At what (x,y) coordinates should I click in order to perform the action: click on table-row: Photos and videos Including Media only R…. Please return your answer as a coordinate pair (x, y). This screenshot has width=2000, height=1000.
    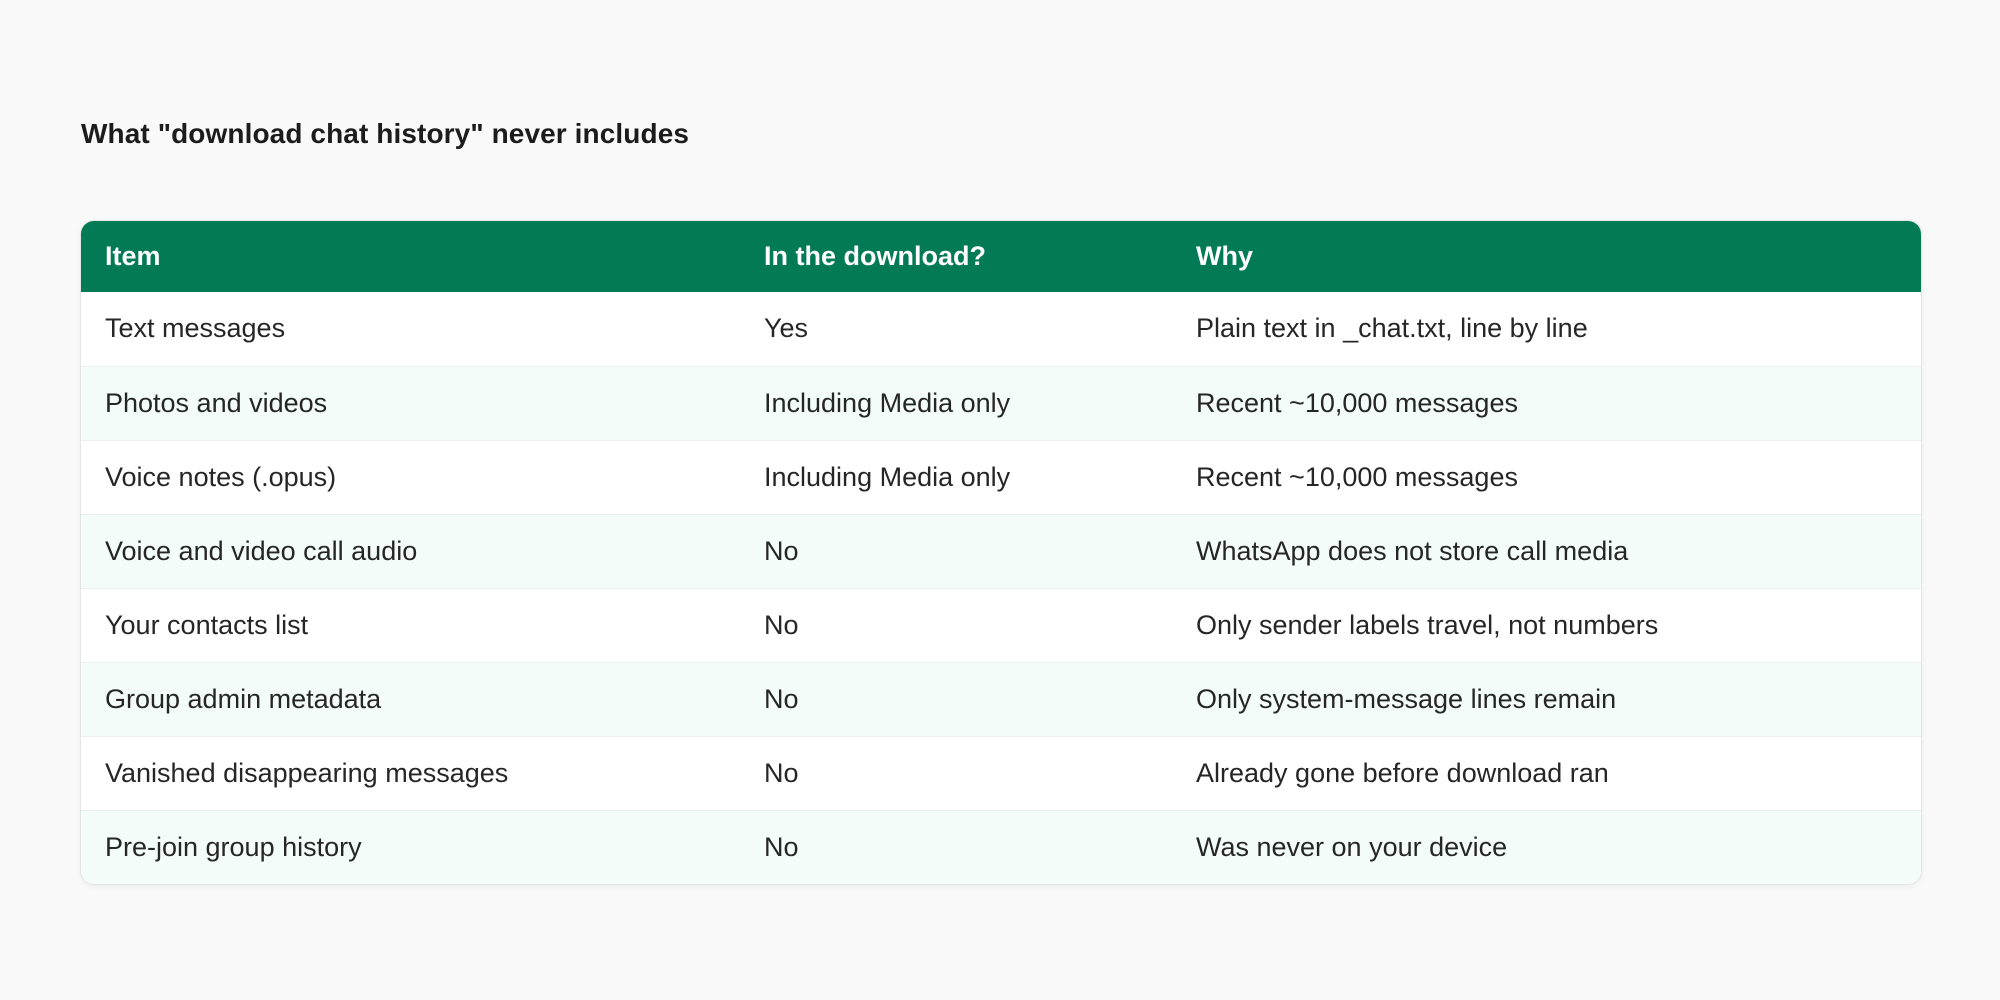
    Looking at the image, I should click on (1001, 403).